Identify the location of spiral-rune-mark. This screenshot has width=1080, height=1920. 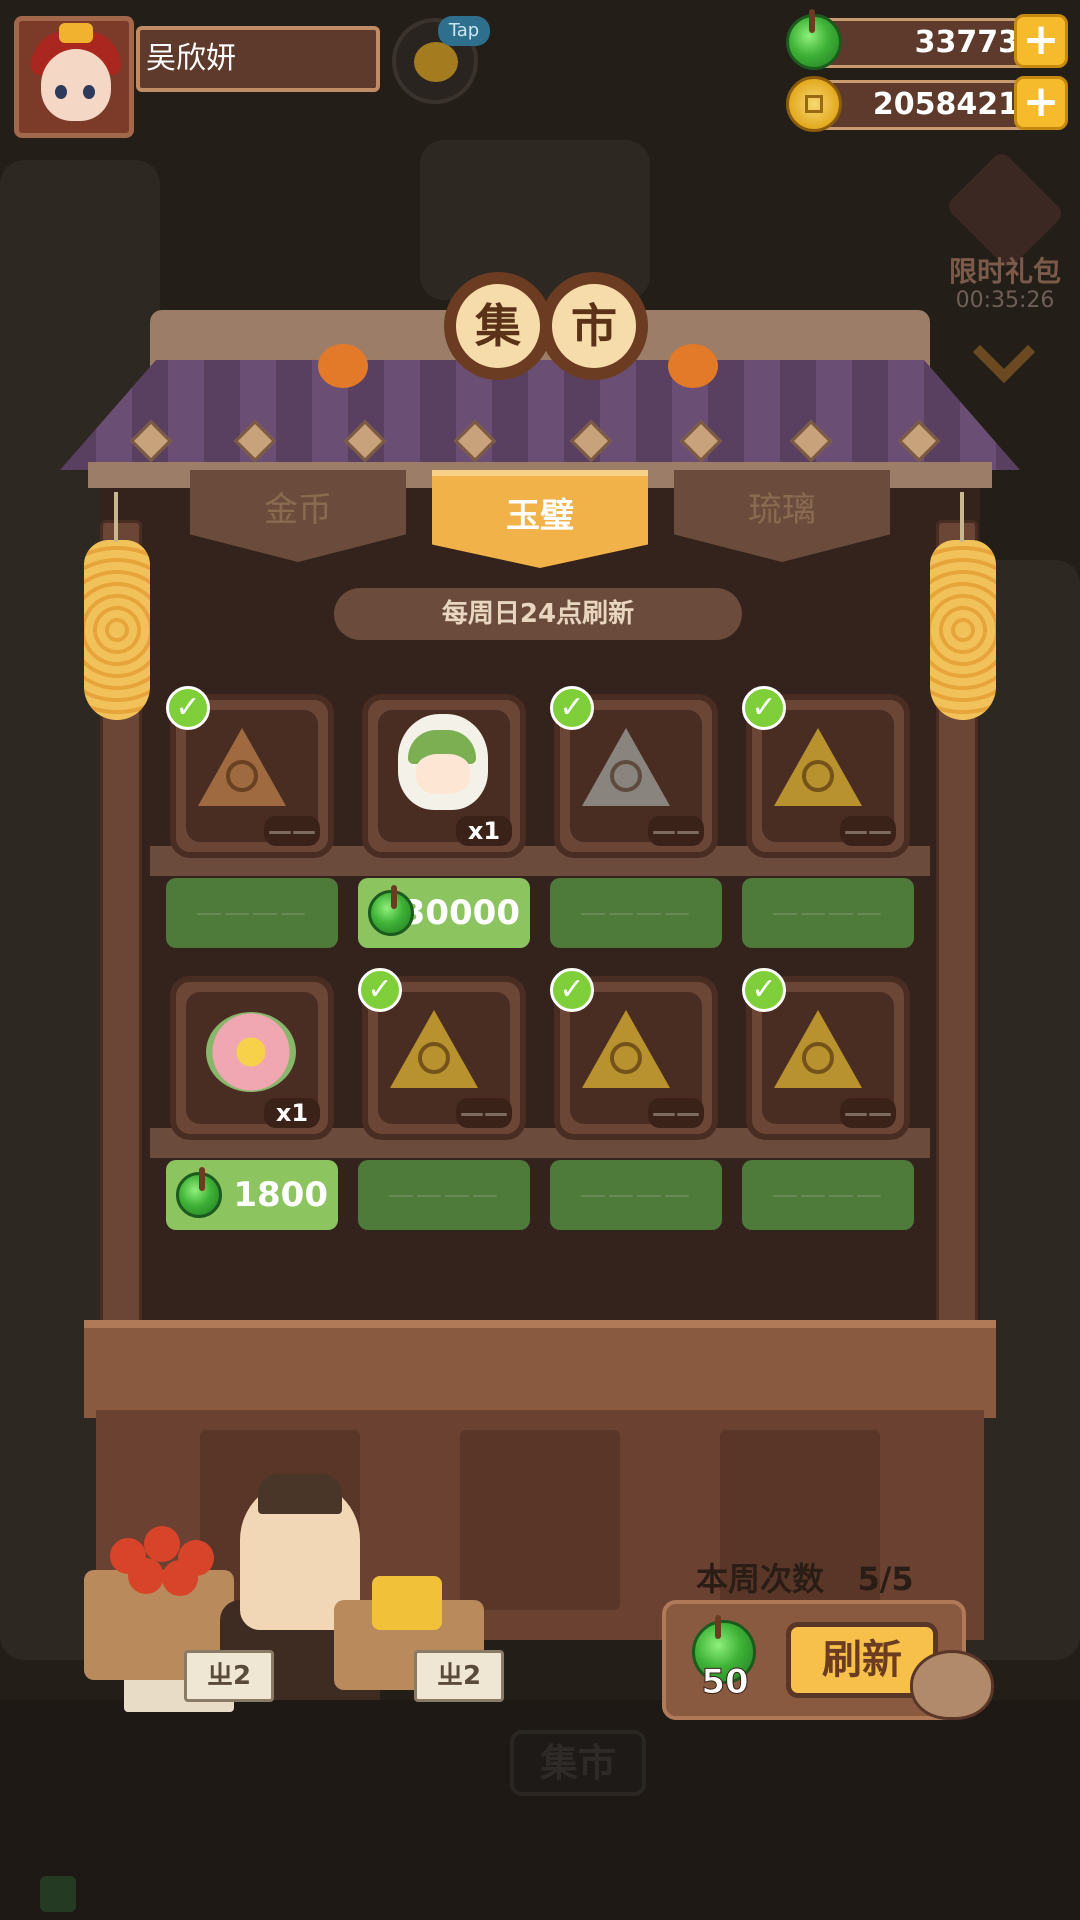
(818, 776).